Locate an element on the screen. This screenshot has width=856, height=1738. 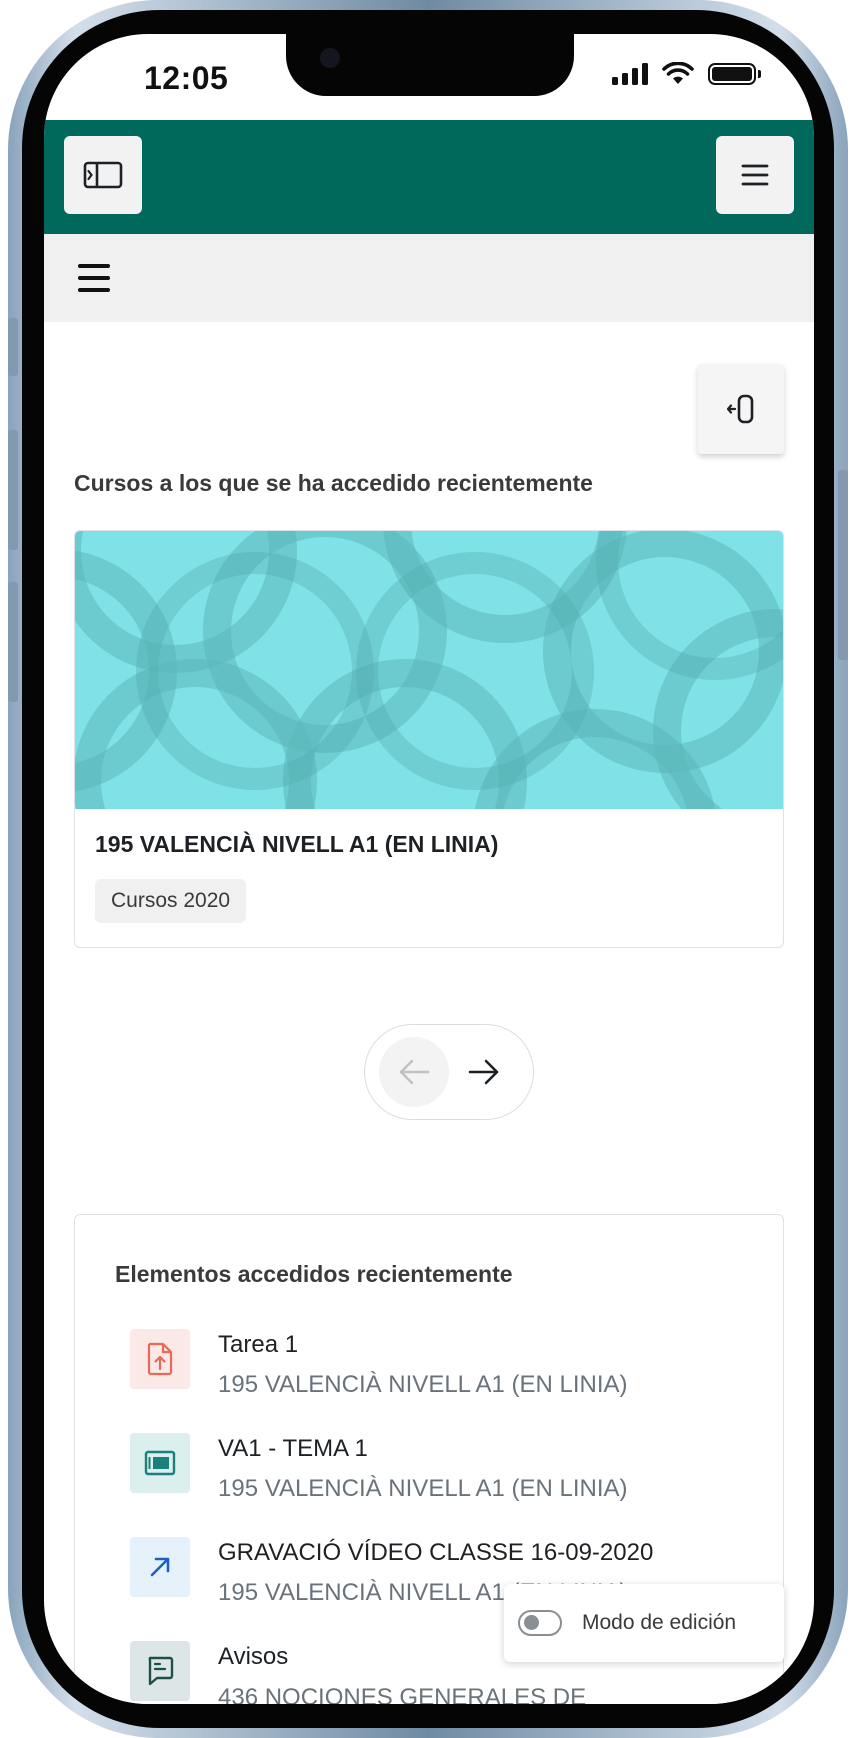
menu-icon is located at coordinates (755, 175).